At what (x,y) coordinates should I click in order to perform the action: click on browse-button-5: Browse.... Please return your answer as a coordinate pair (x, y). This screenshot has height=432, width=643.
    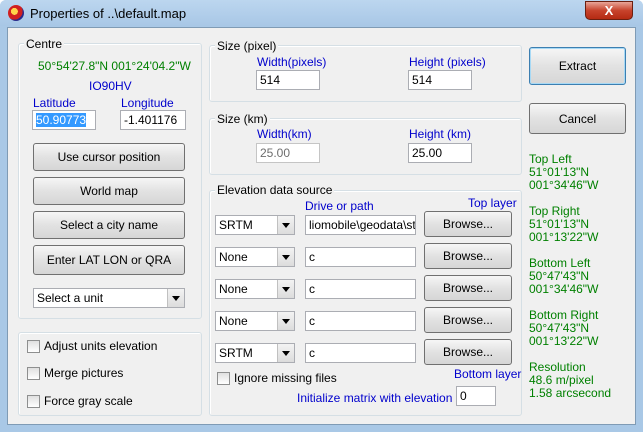
    Looking at the image, I should click on (468, 352).